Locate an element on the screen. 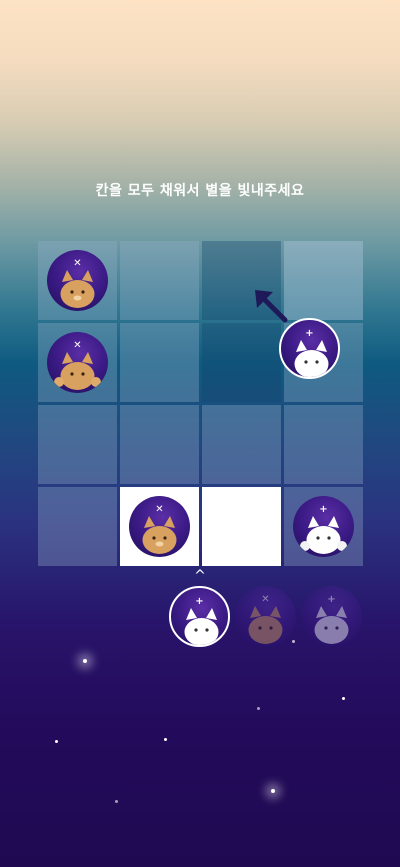  white-fox-paws-token: + is located at coordinates (323, 526).